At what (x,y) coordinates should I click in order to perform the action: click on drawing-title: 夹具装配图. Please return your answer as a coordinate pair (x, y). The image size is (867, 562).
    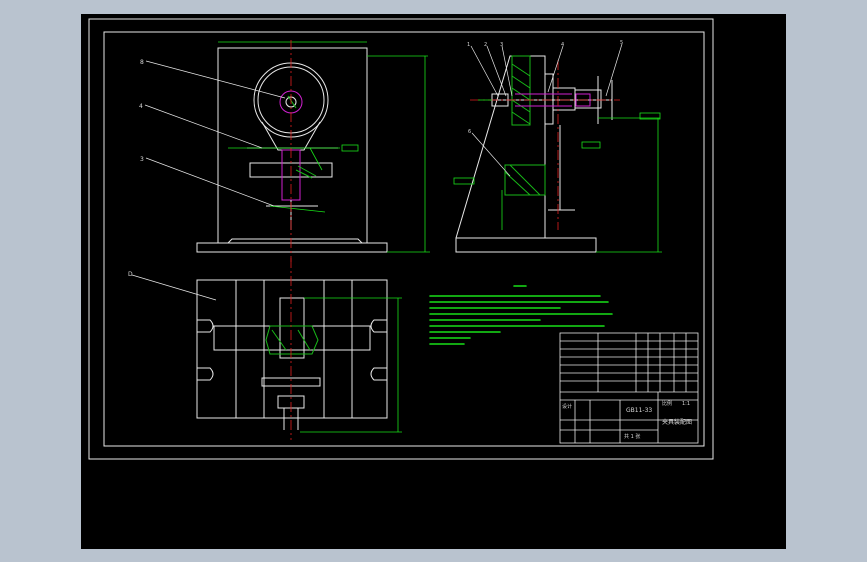
    Looking at the image, I should click on (677, 422).